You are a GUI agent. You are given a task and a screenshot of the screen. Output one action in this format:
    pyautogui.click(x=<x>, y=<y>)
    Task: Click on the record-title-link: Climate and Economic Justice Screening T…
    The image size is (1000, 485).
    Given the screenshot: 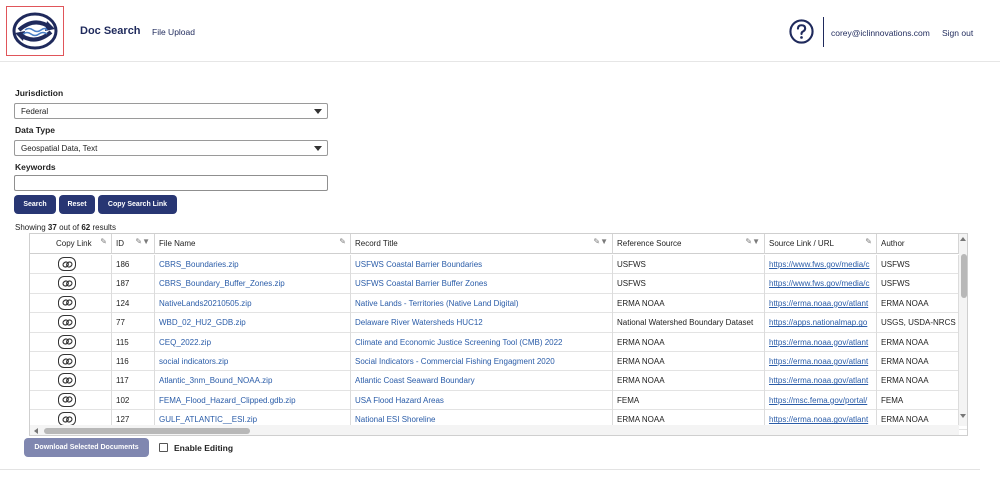 What is the action you would take?
    pyautogui.click(x=482, y=342)
    